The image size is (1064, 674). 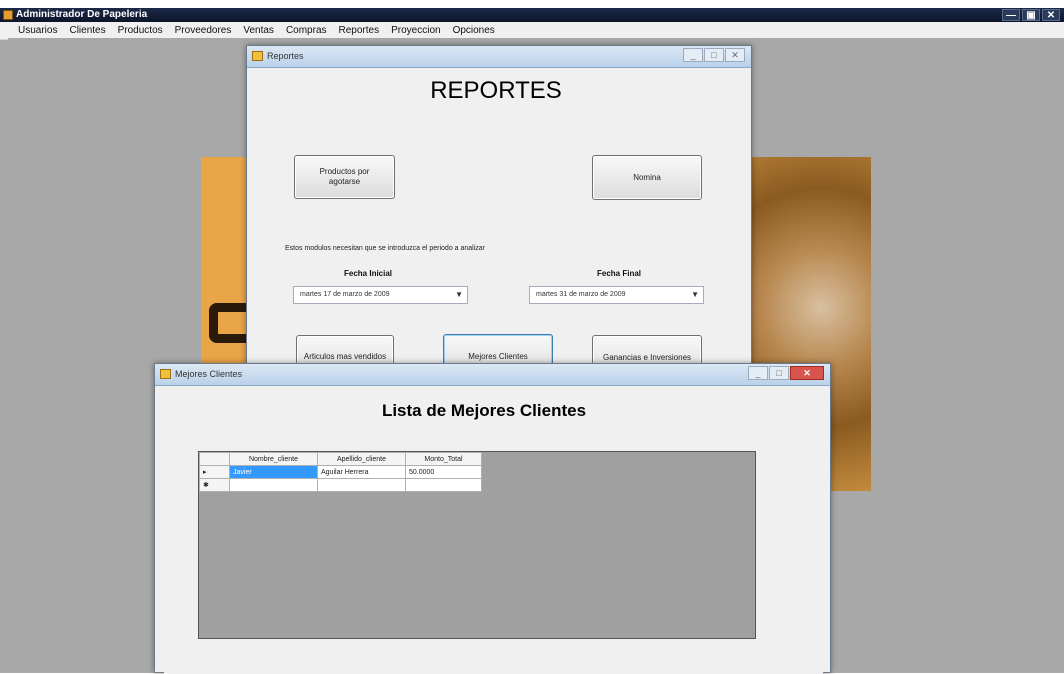 What do you see at coordinates (203, 30) in the screenshot?
I see `menu-proveedores: Proveedores` at bounding box center [203, 30].